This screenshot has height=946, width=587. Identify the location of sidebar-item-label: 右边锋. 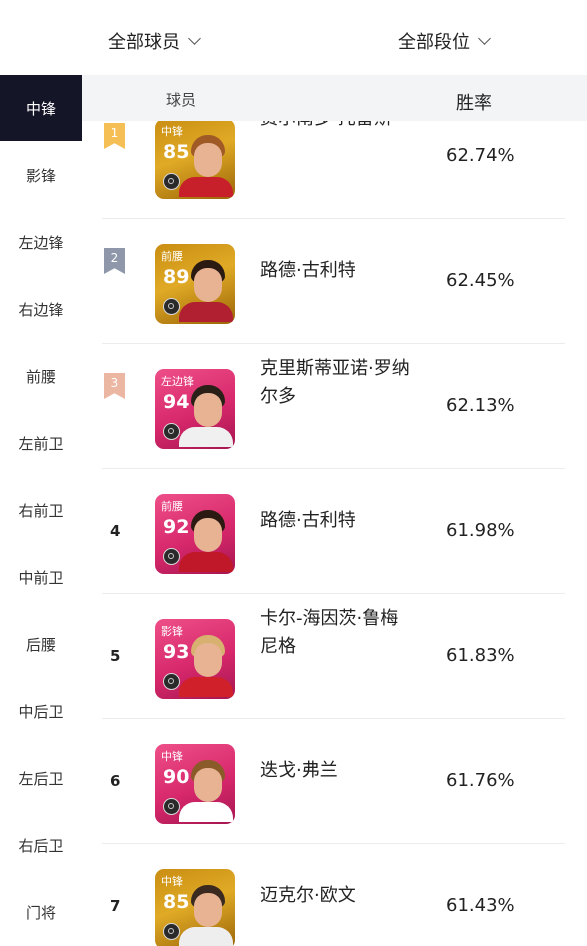
(41, 309).